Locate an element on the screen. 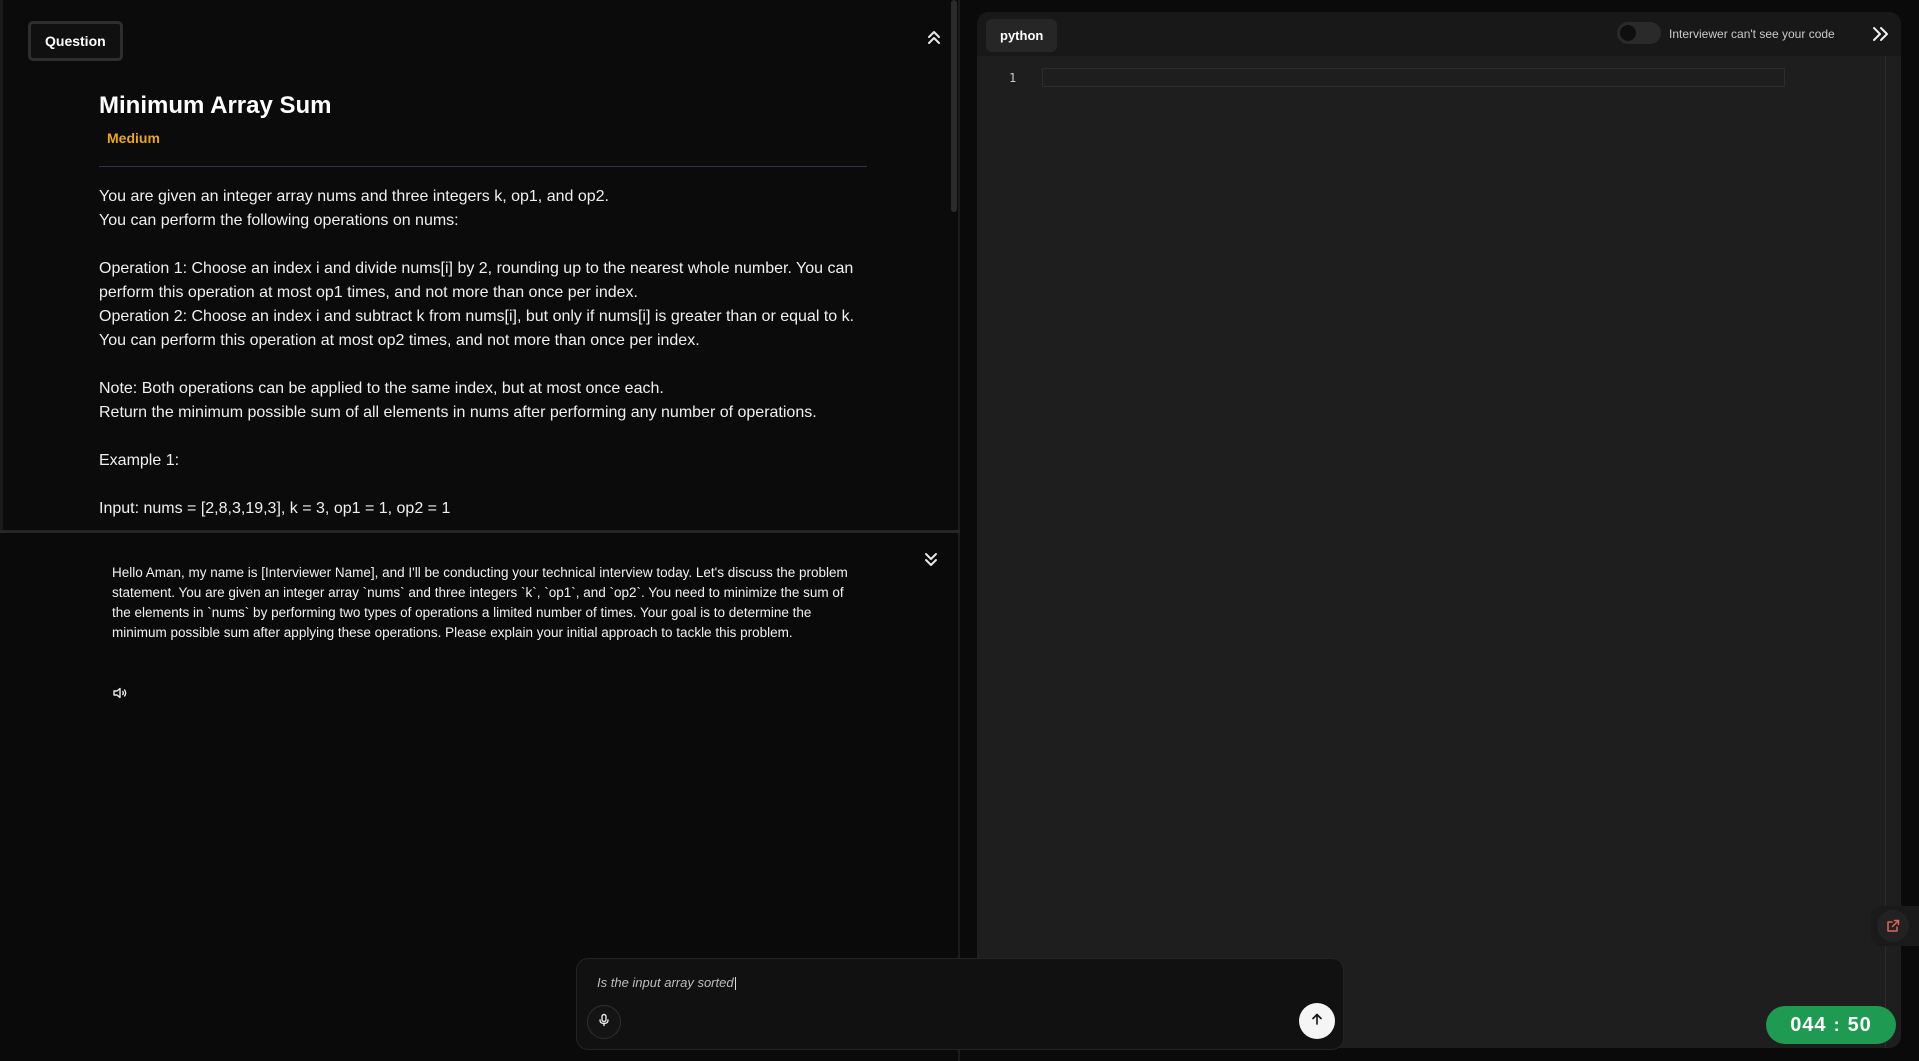  chevrons-down-icon is located at coordinates (931, 560).